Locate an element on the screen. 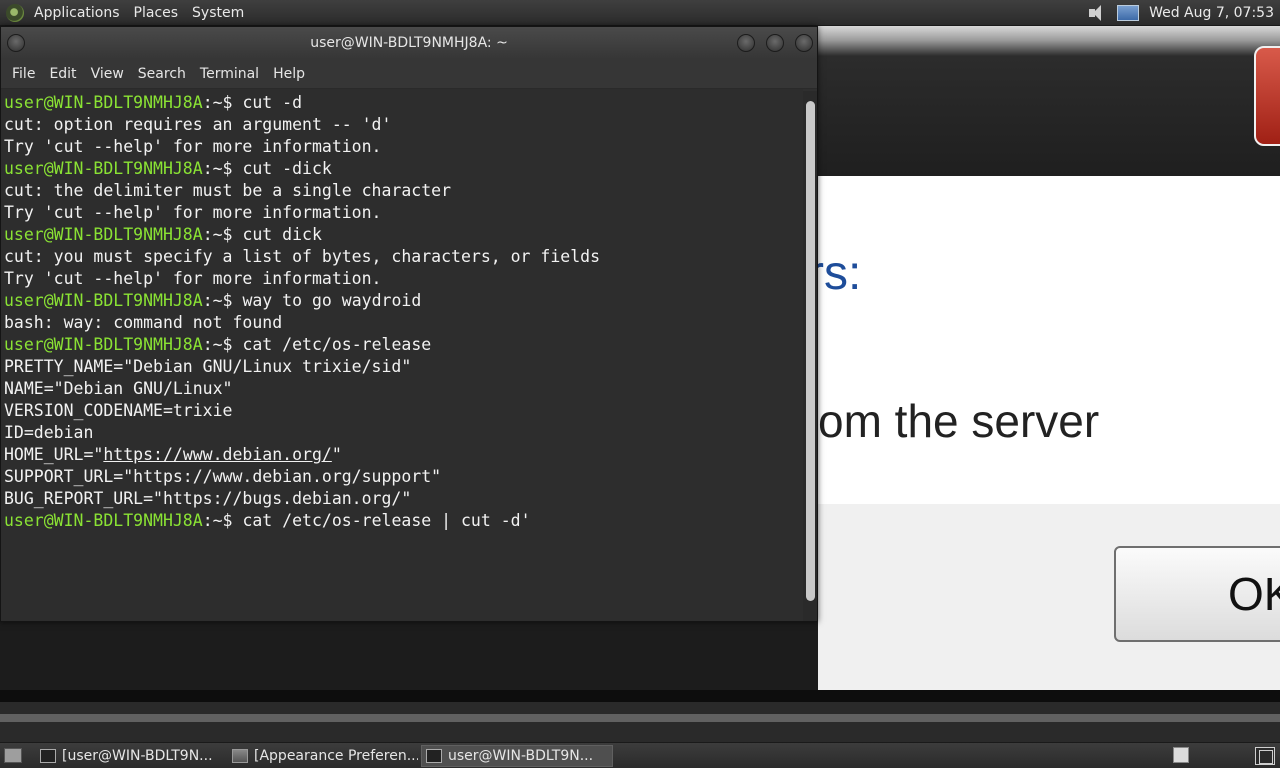  show-desktop-icon is located at coordinates (13, 755).